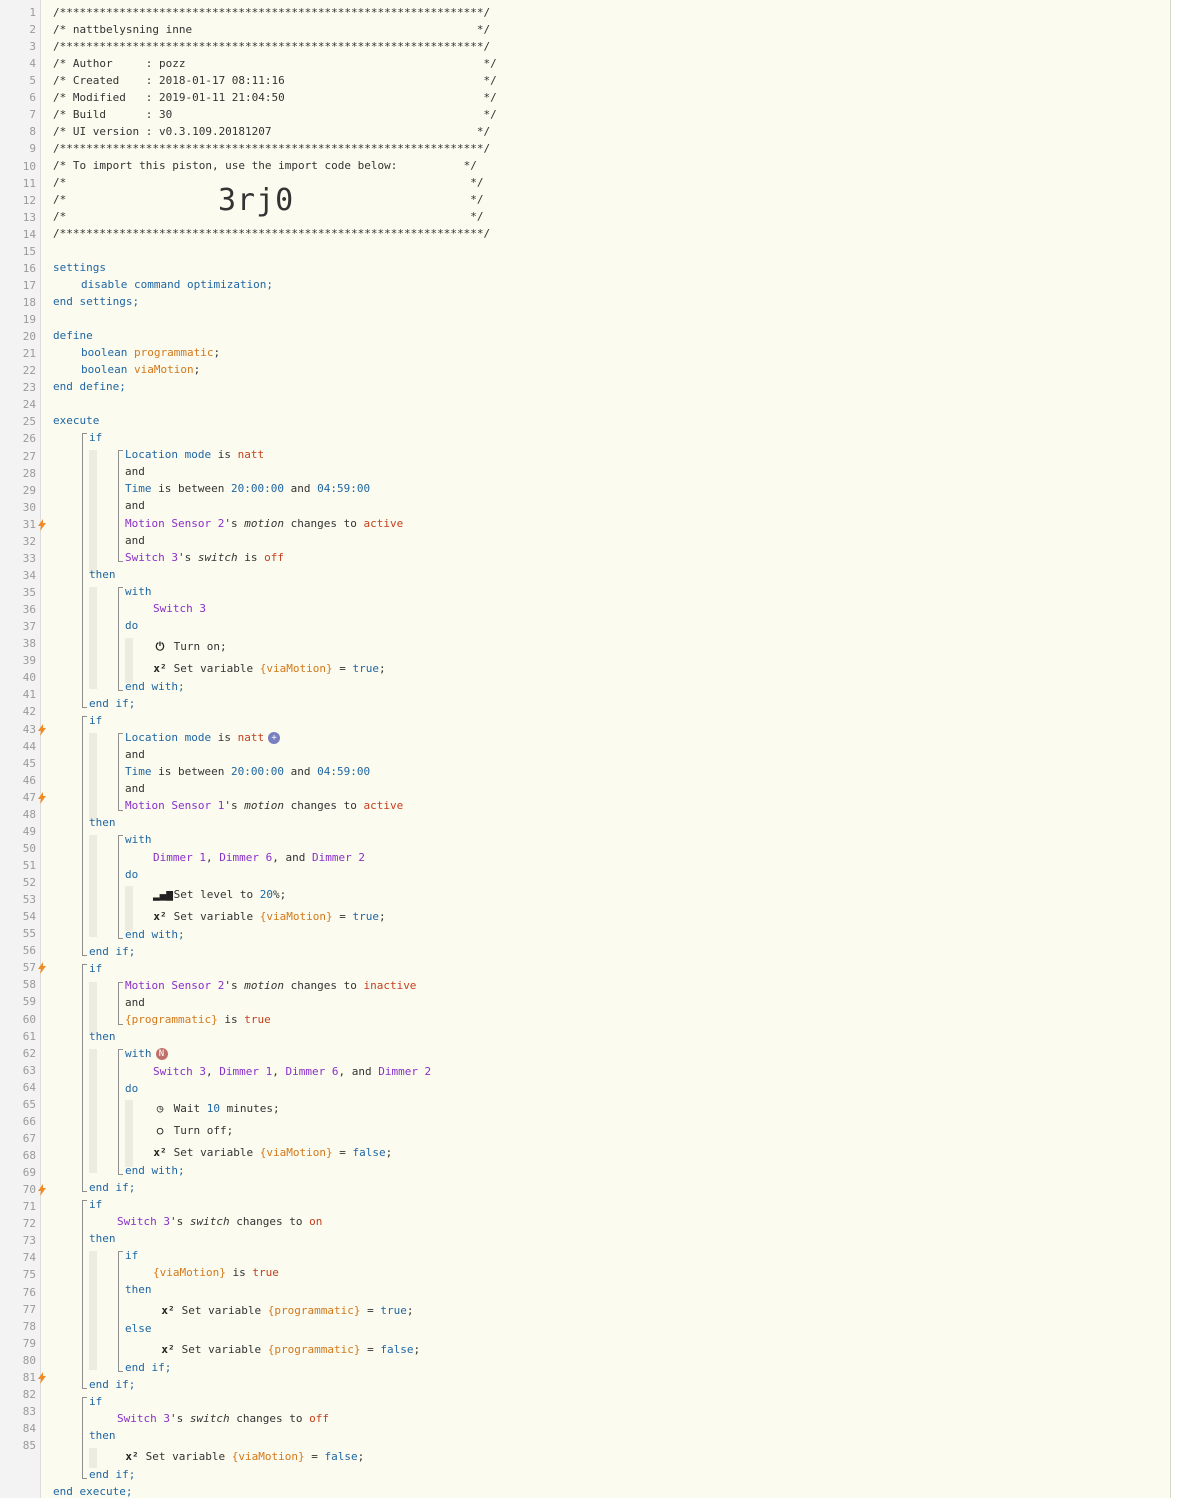 Image resolution: width=1178 pixels, height=1499 pixels. Describe the element at coordinates (29, 166) in the screenshot. I see `line-number: 10` at that location.